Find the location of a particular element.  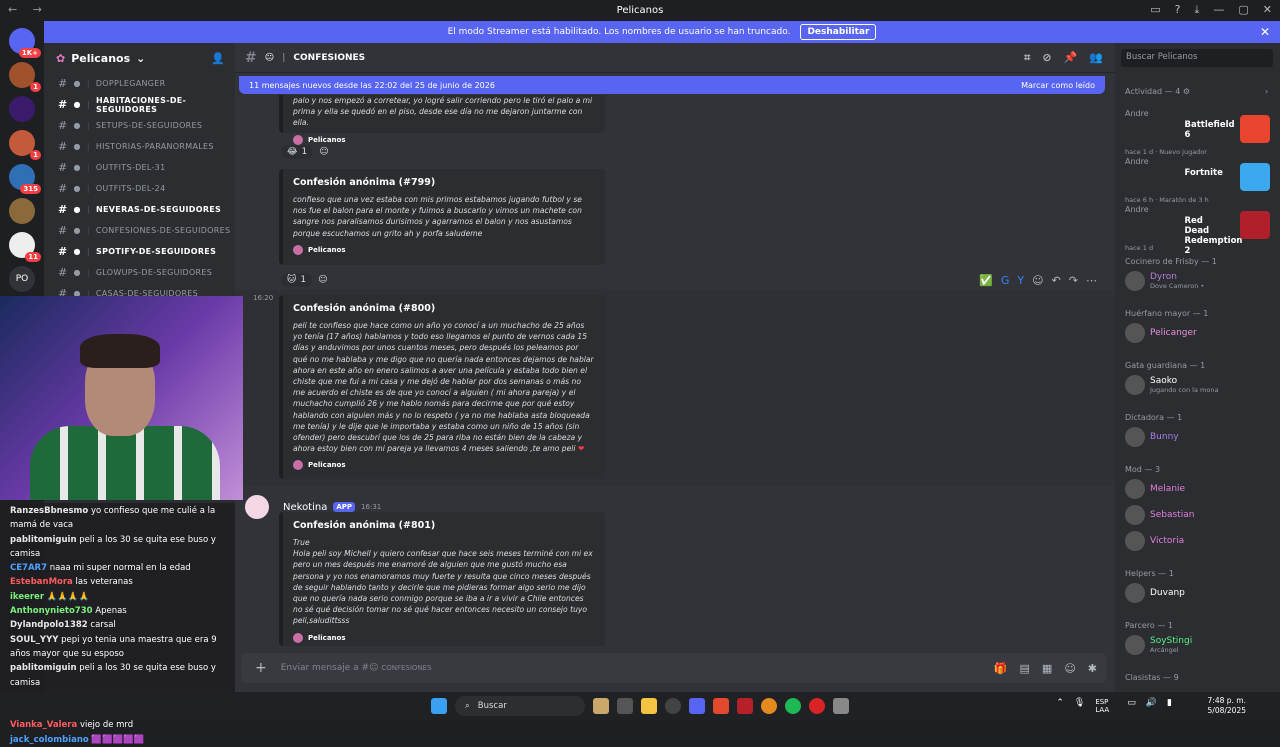

member-item: Dyron Dove Cameron • is located at coordinates (1164, 281).